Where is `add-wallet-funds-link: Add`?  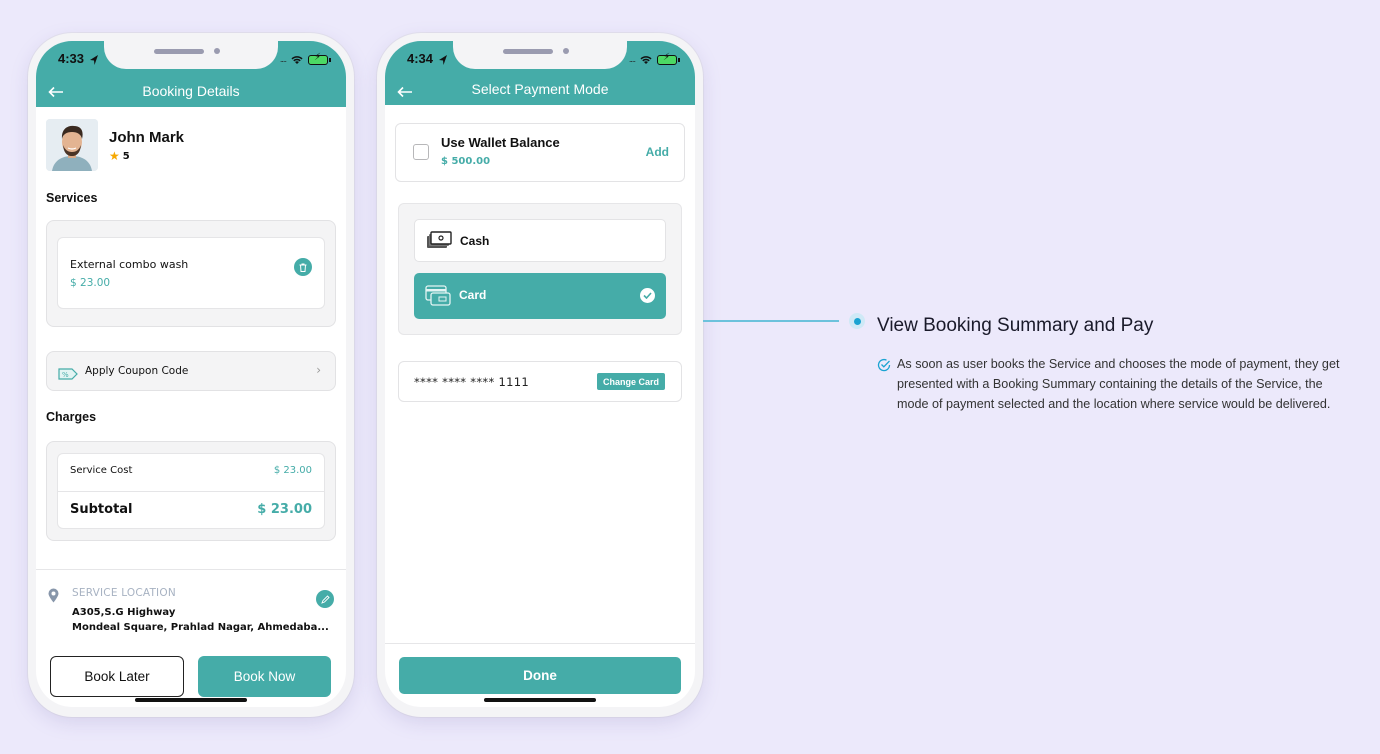
add-wallet-funds-link: Add is located at coordinates (657, 152).